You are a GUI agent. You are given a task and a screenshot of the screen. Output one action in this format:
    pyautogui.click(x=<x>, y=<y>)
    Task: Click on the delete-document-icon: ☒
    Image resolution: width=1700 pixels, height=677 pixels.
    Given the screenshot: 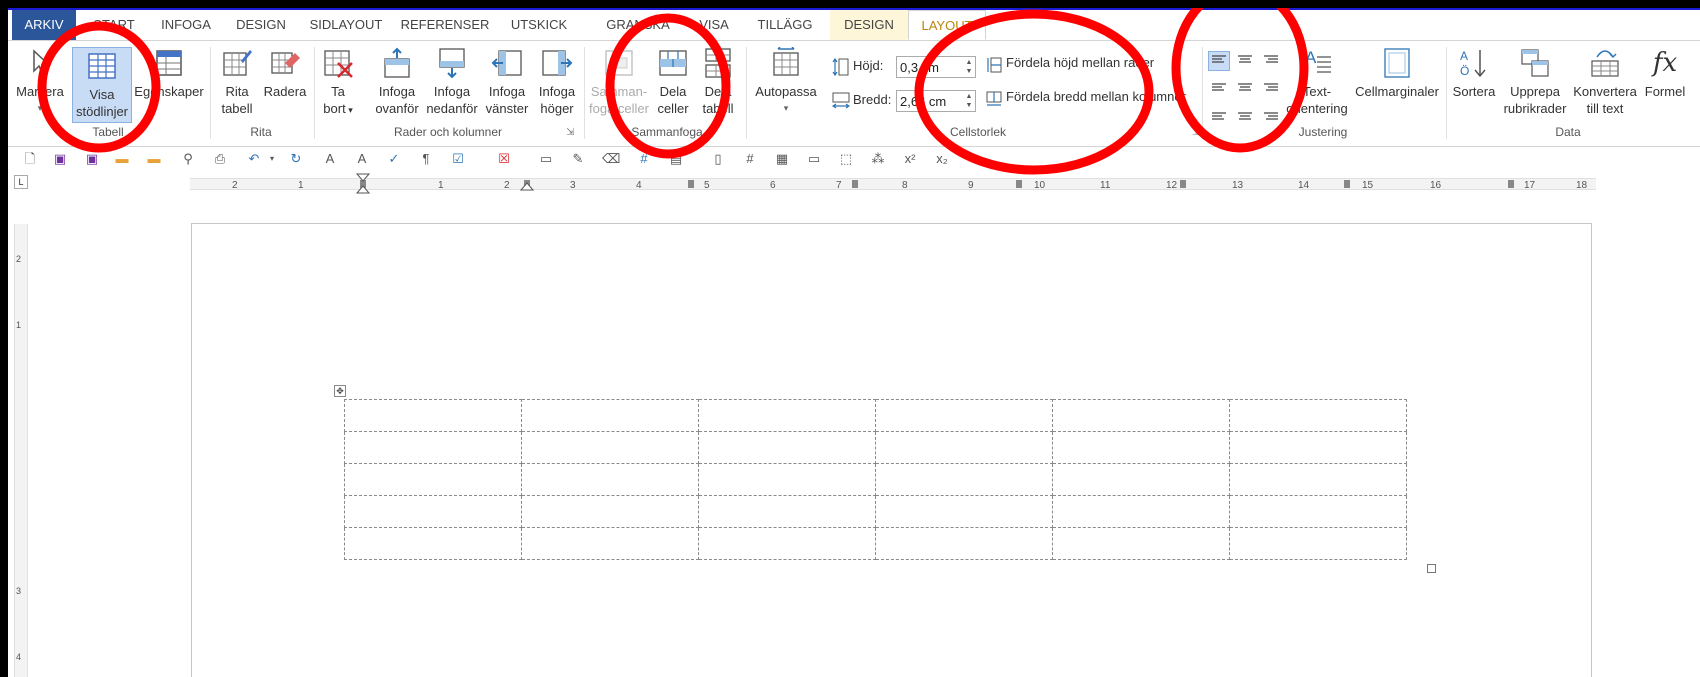 What is the action you would take?
    pyautogui.click(x=504, y=159)
    